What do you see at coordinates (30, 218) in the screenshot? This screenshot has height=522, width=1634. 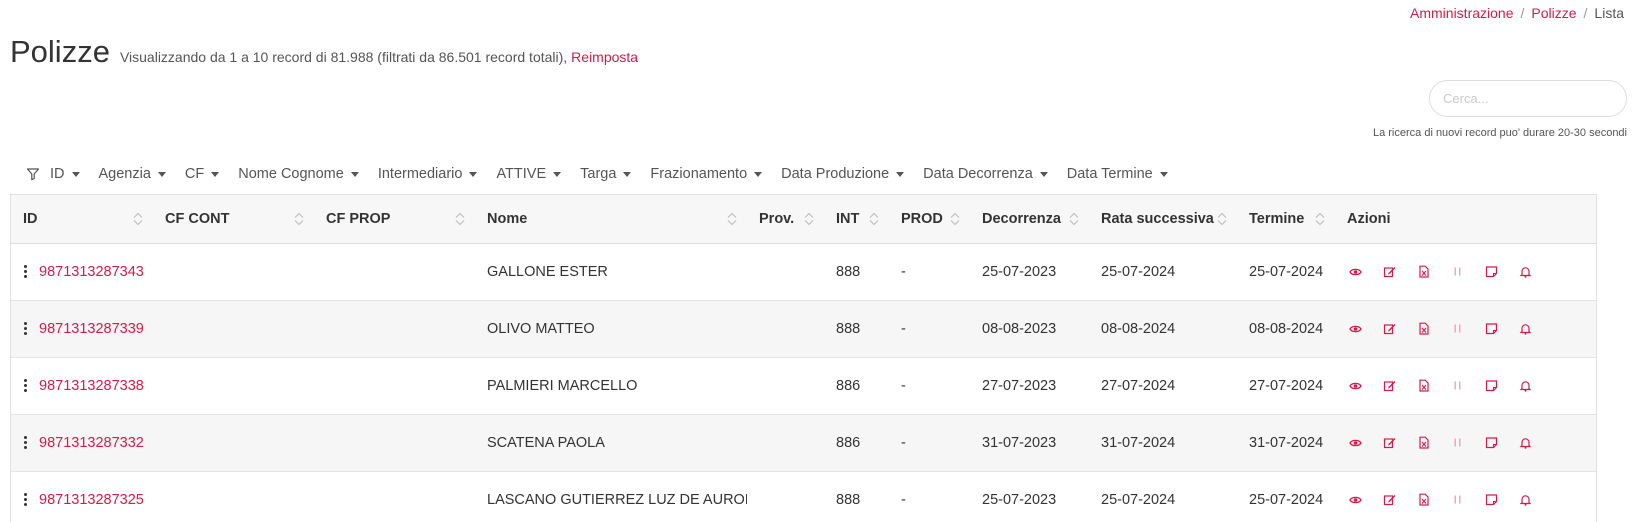 I see `column-title: ID` at bounding box center [30, 218].